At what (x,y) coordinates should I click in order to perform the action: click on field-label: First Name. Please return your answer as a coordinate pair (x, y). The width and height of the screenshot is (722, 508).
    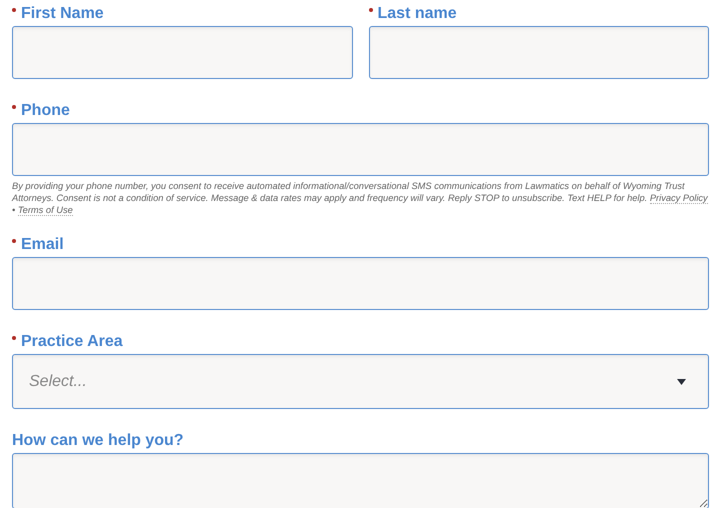
    Looking at the image, I should click on (62, 13).